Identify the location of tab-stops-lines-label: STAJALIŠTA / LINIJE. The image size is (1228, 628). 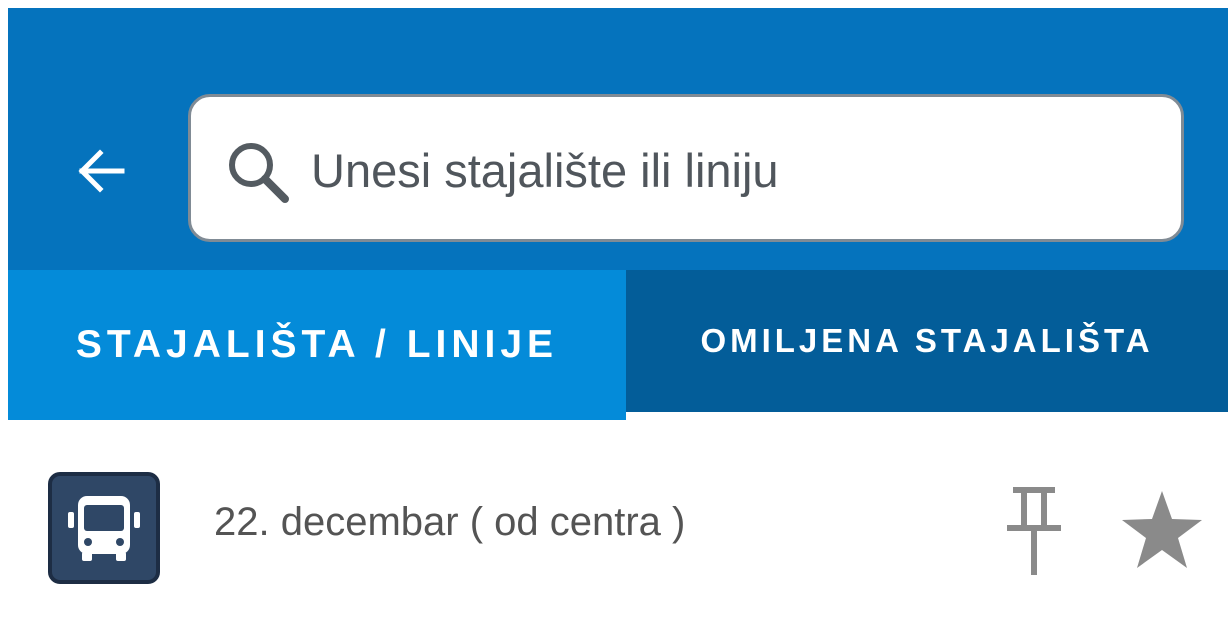
(317, 344).